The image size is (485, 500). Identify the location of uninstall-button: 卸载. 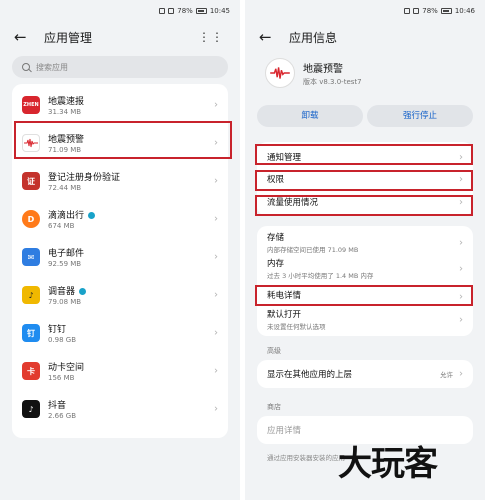
(310, 116).